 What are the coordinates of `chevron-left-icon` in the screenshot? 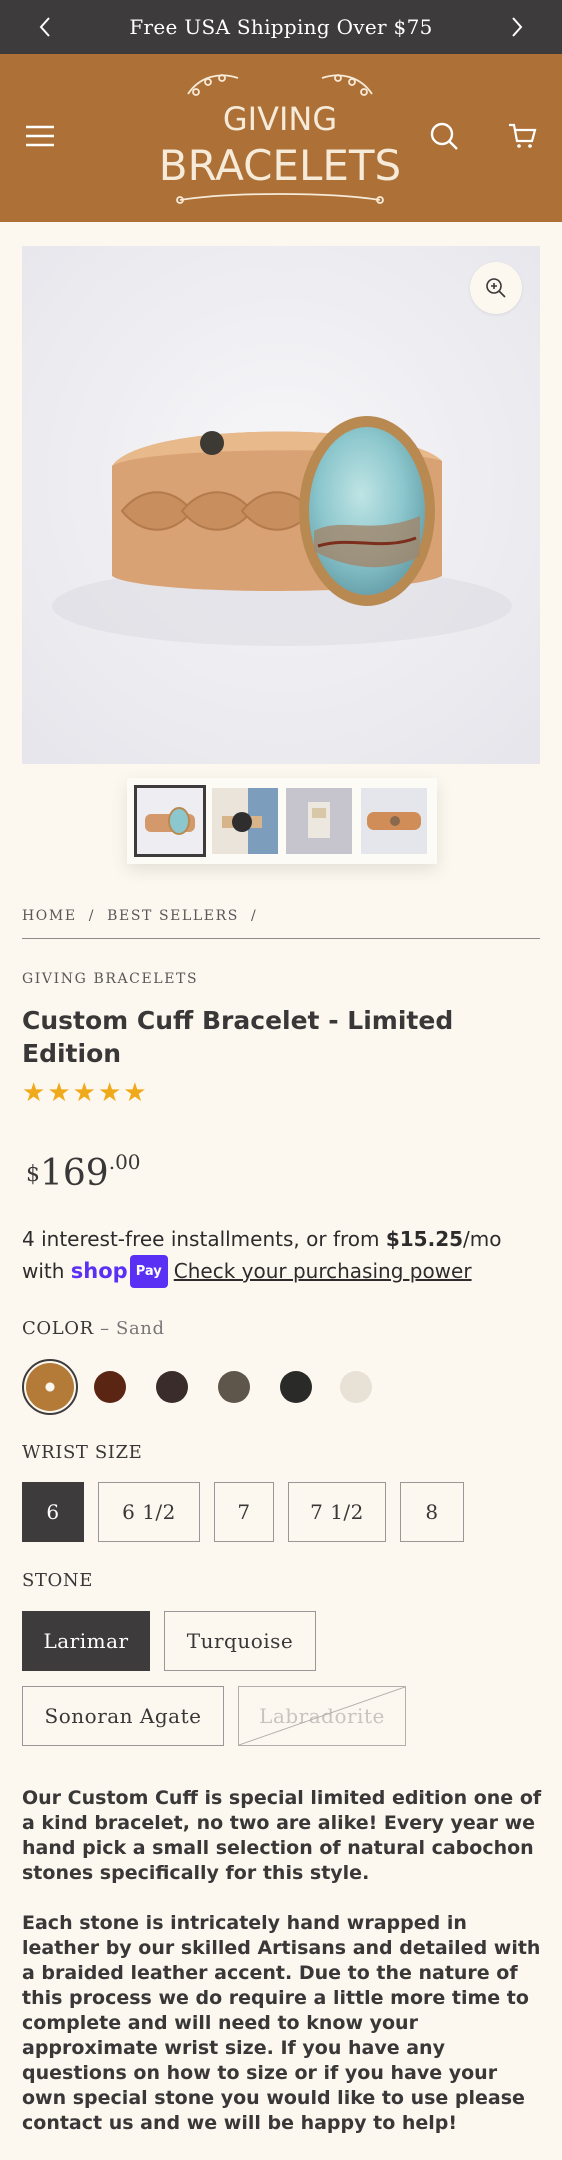 It's located at (45, 27).